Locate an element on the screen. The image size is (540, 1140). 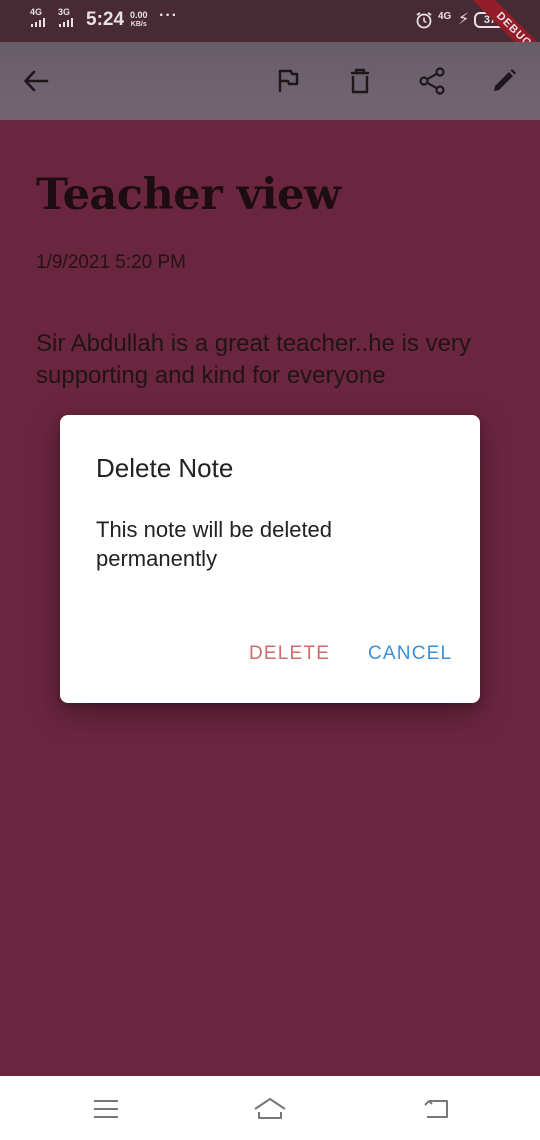
home-icon is located at coordinates (270, 1108).